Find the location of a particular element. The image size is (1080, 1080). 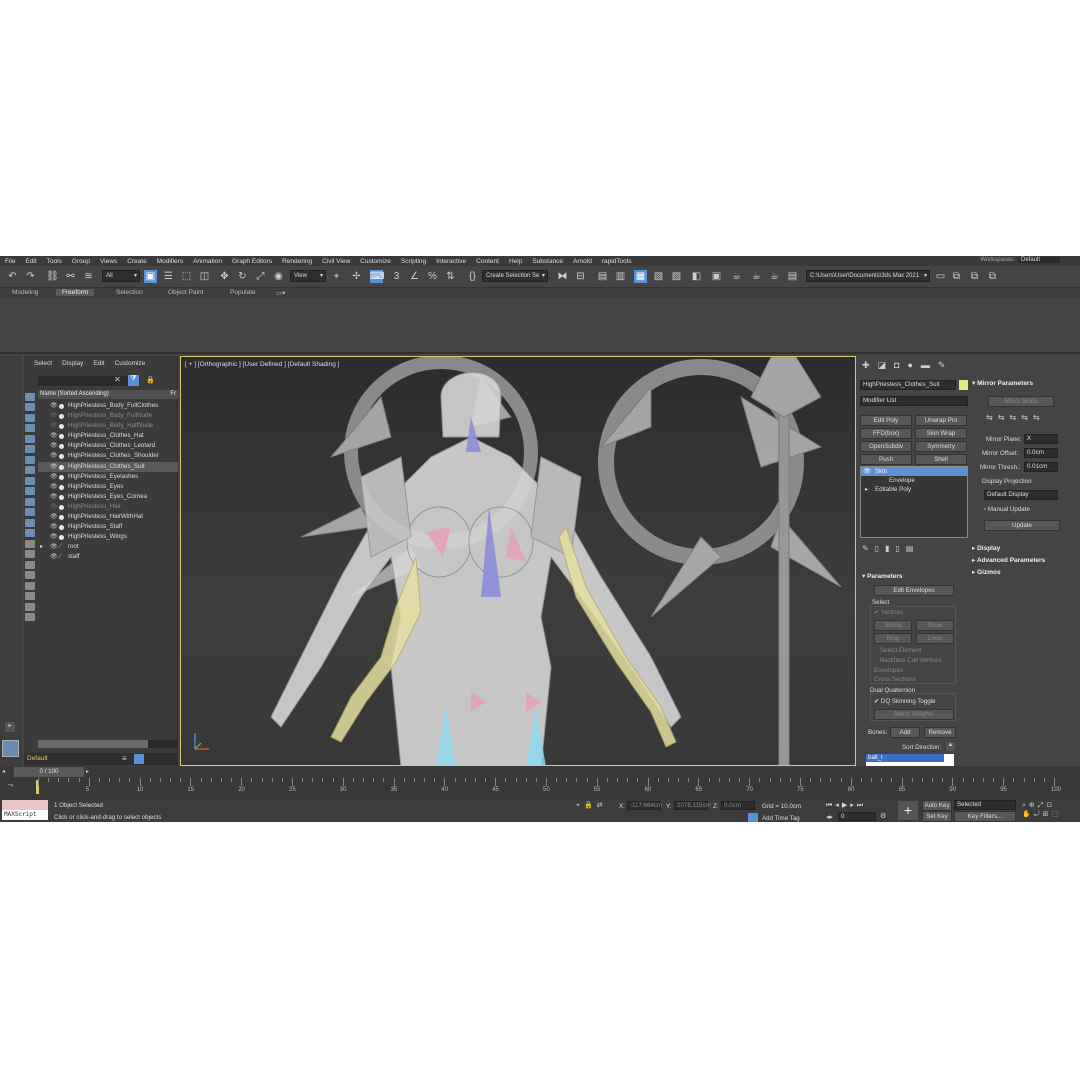

menu-item: Scripting is located at coordinates (413, 261).